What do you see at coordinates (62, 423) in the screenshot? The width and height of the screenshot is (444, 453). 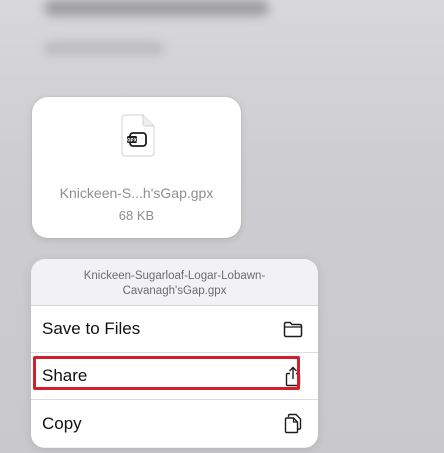 I see `copy-label: Copy` at bounding box center [62, 423].